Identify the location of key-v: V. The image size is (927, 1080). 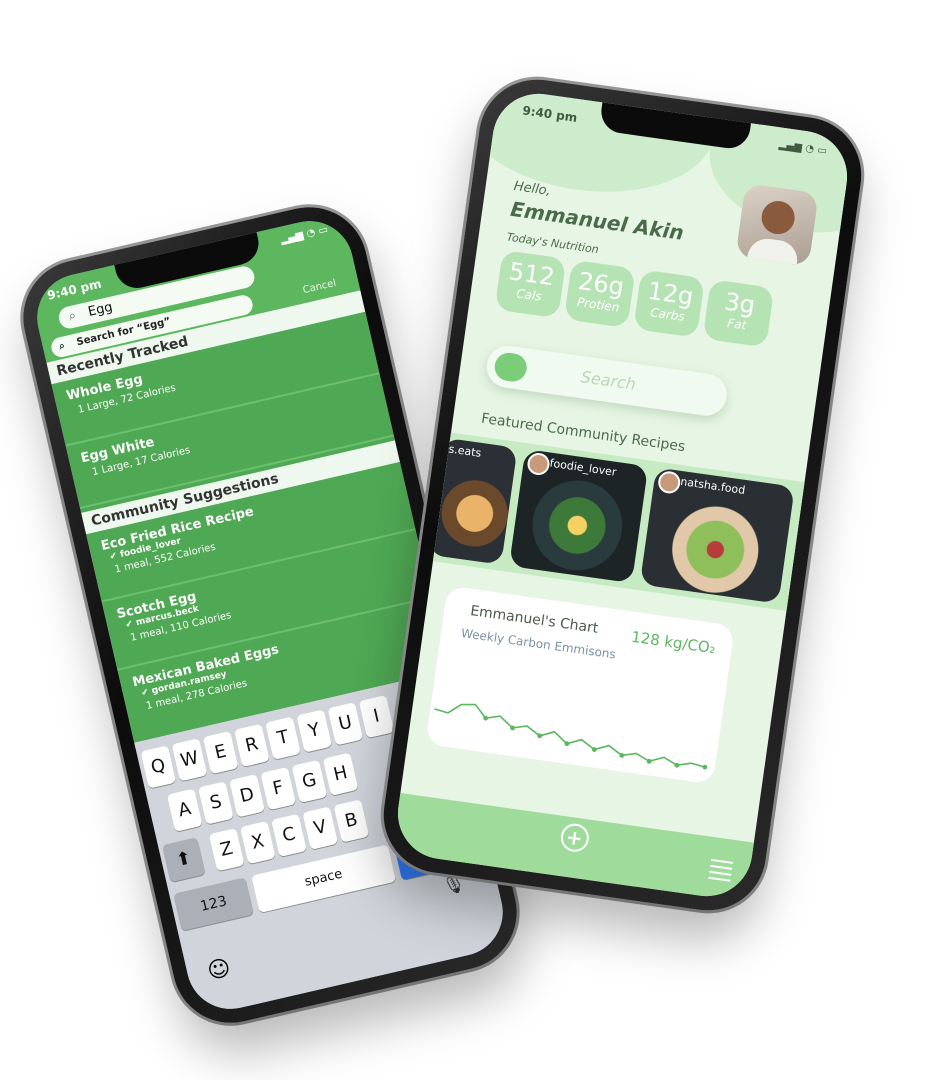
(320, 828).